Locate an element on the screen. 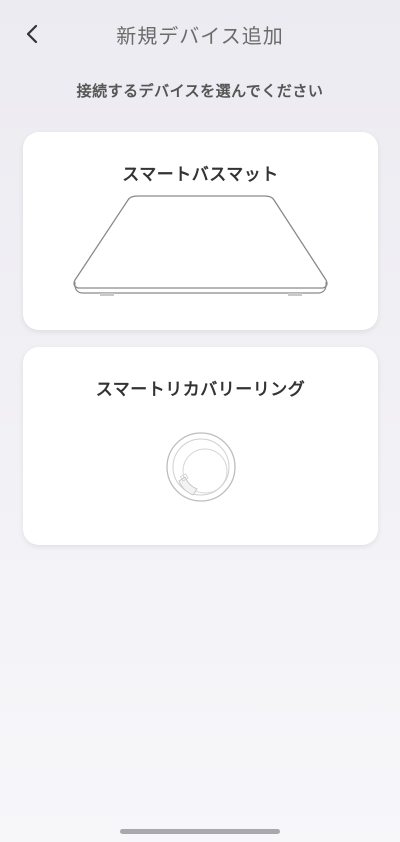 This screenshot has height=842, width=400. bath-mat-illustration is located at coordinates (200, 245).